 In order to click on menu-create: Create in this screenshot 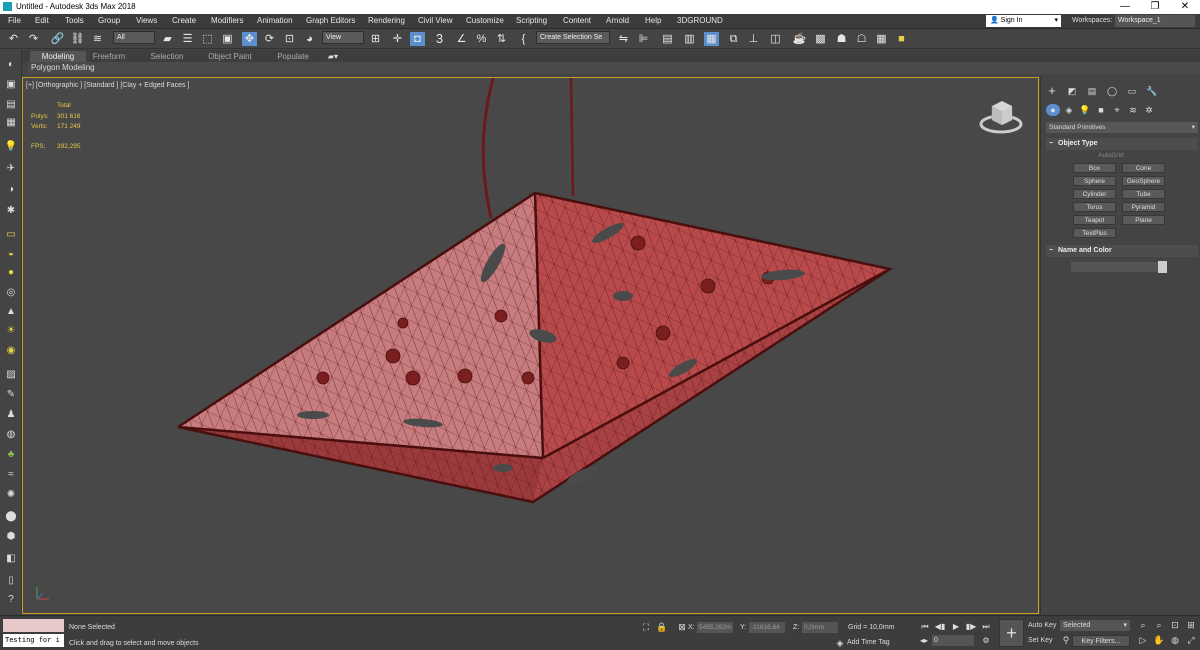, I will do `click(184, 20)`.